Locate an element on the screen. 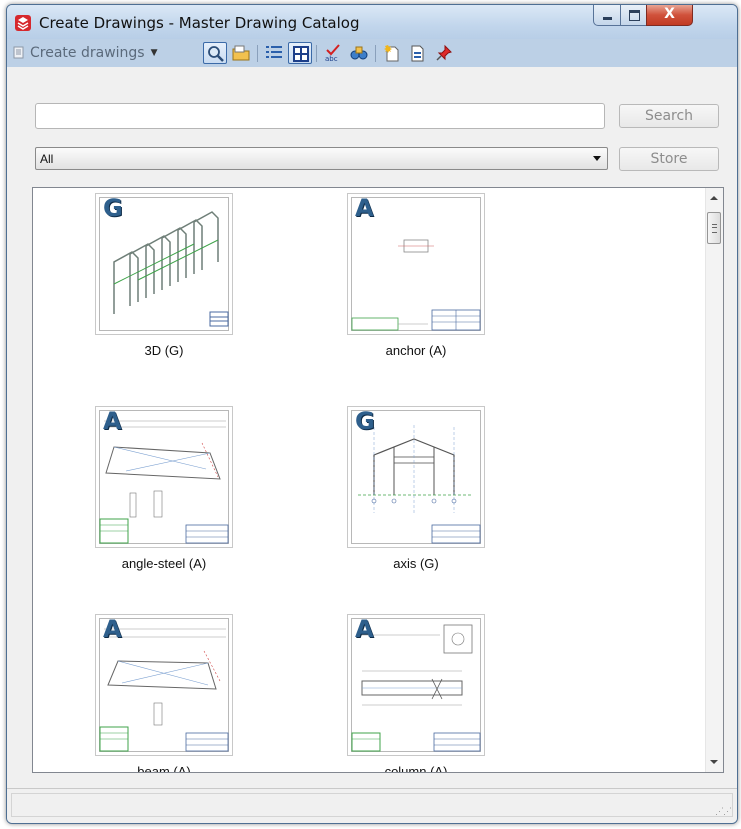 Image resolution: width=741 pixels, height=829 pixels. resize-grip-icon: ⋰⋰ is located at coordinates (723, 811).